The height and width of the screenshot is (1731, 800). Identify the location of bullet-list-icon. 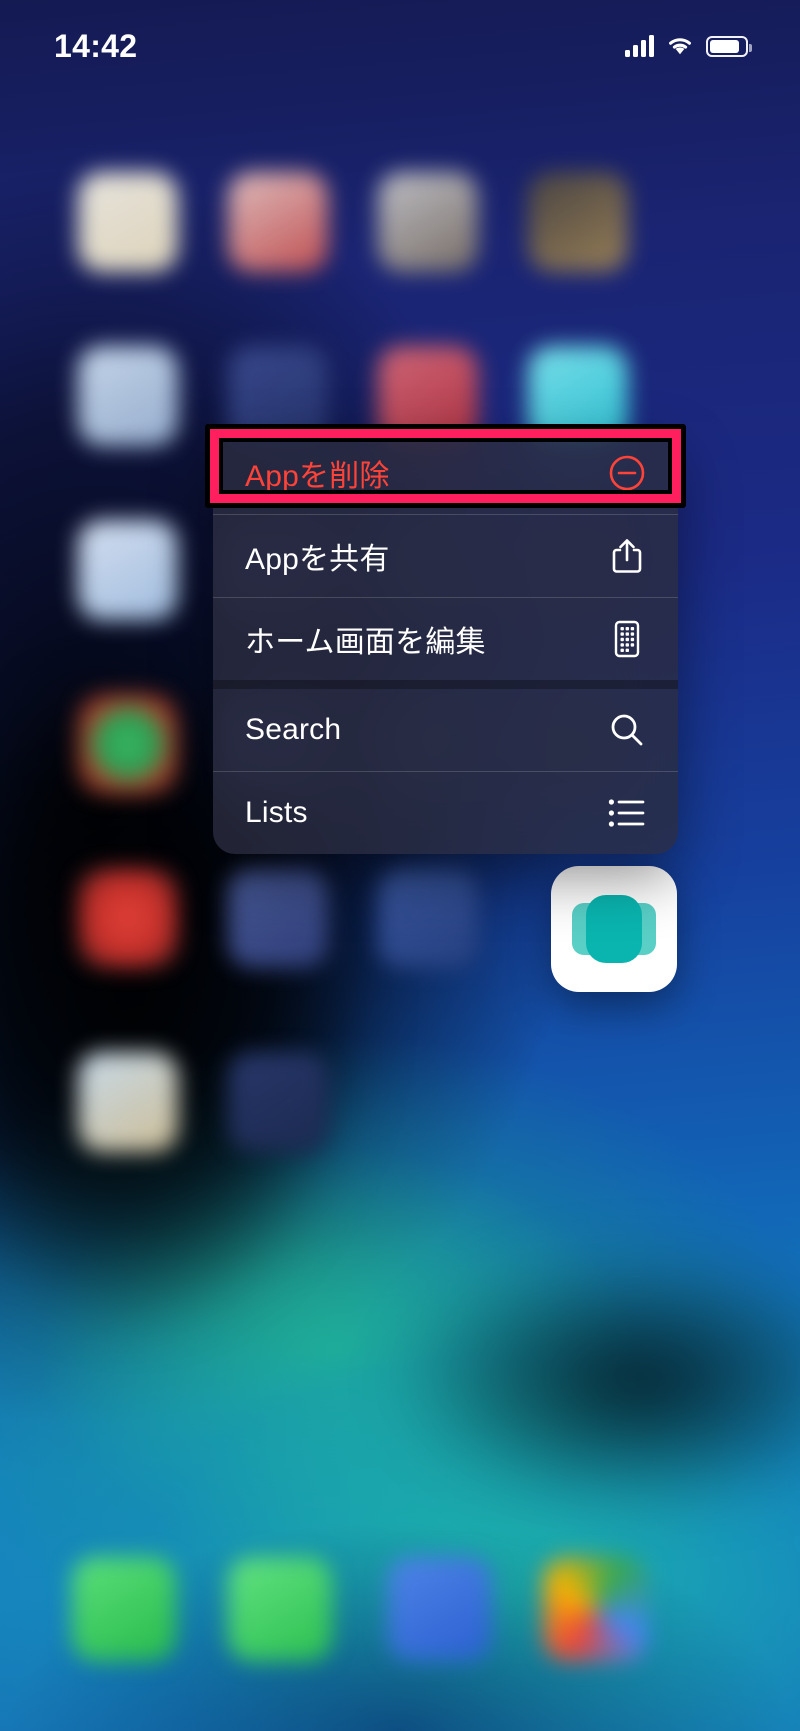
(627, 813).